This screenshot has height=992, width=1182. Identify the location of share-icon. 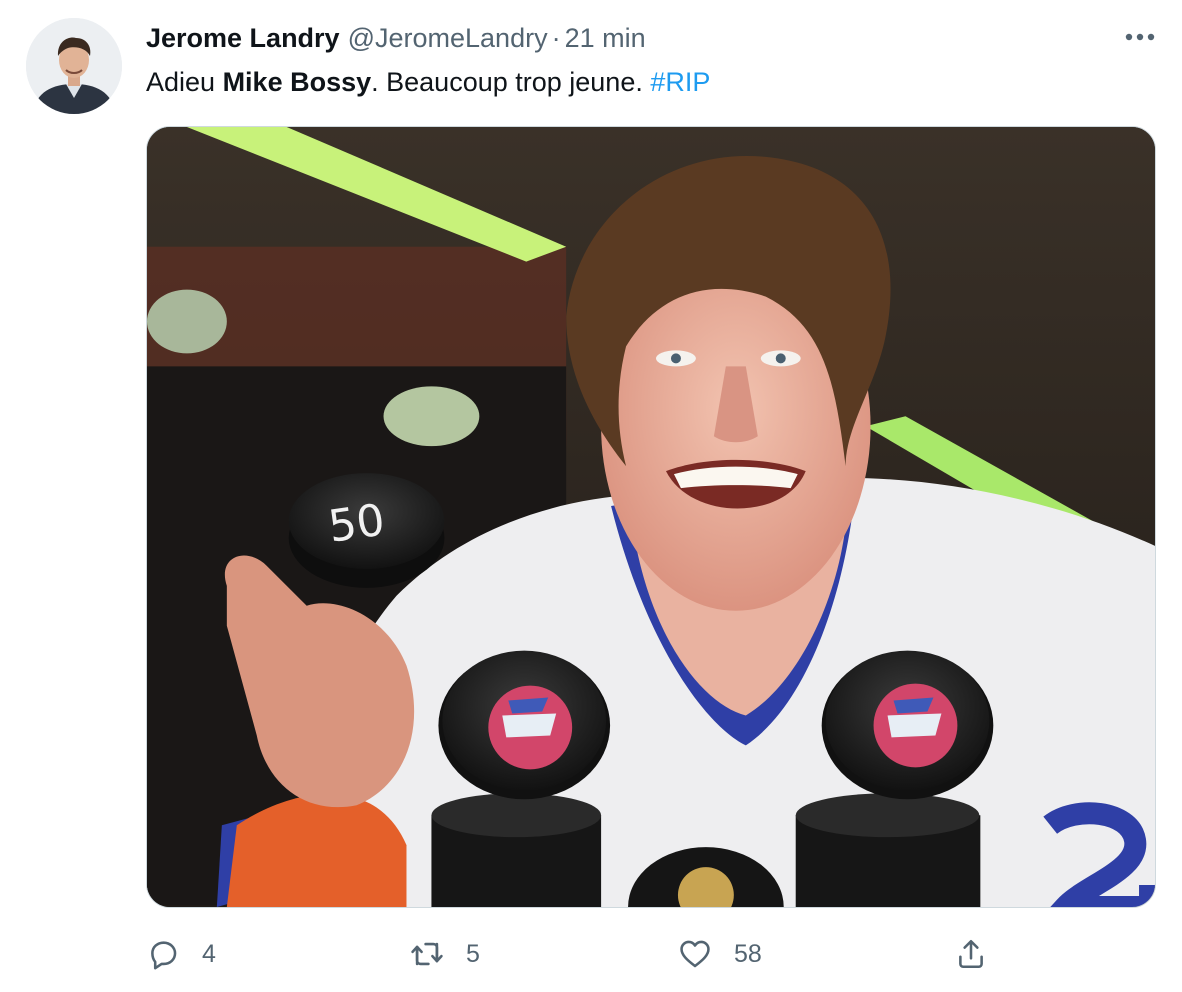
(971, 954).